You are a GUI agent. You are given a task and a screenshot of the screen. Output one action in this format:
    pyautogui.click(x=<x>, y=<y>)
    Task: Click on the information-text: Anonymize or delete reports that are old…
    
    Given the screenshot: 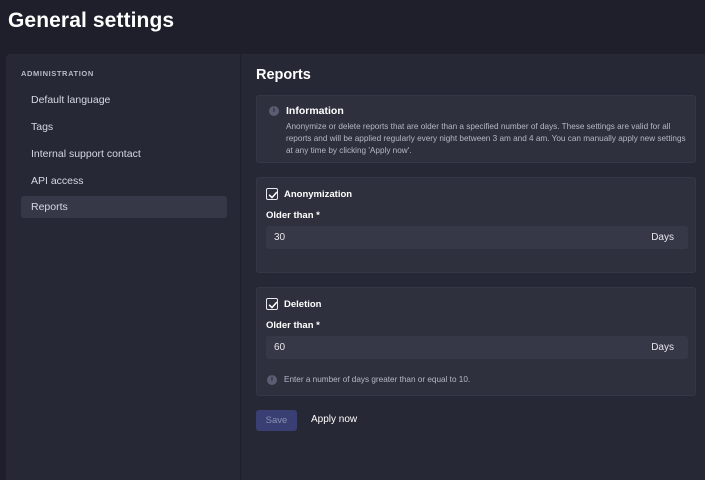 What is the action you would take?
    pyautogui.click(x=486, y=138)
    